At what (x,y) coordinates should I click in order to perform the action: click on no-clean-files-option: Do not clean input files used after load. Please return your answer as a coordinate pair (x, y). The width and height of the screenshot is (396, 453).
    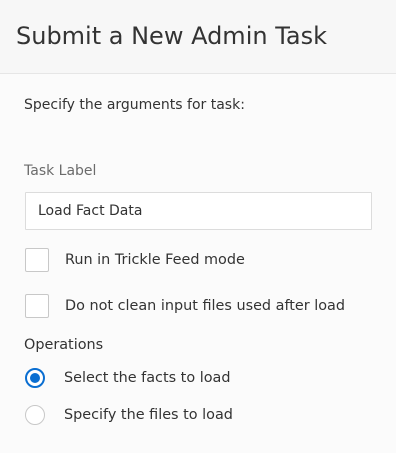
    Looking at the image, I should click on (185, 306).